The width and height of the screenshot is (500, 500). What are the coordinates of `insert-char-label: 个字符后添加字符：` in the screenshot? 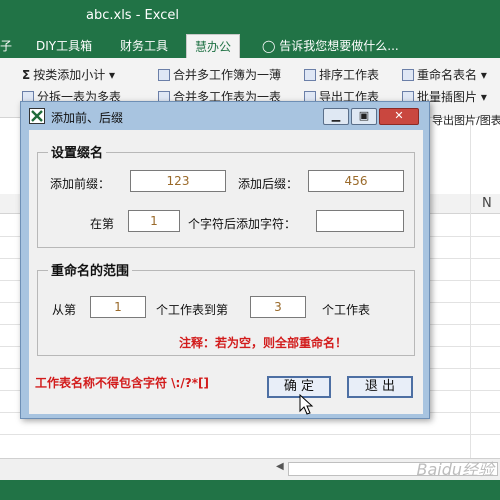 It's located at (242, 224).